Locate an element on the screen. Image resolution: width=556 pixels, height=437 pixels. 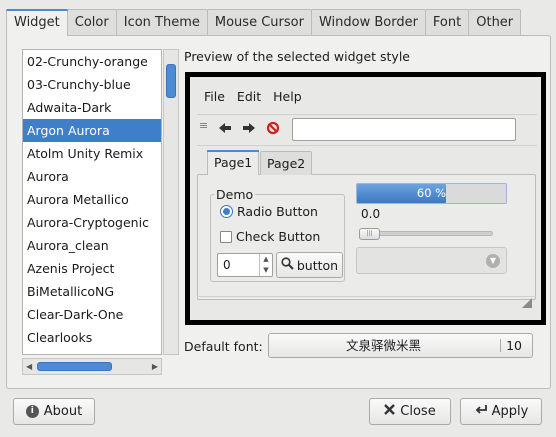
list-item: Aurora_clean is located at coordinates (92, 245).